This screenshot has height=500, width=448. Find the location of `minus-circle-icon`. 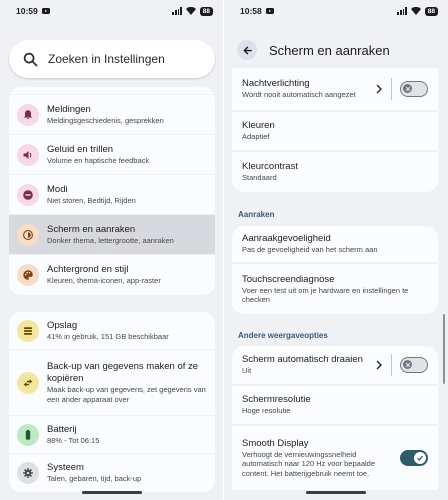

minus-circle-icon is located at coordinates (28, 194).